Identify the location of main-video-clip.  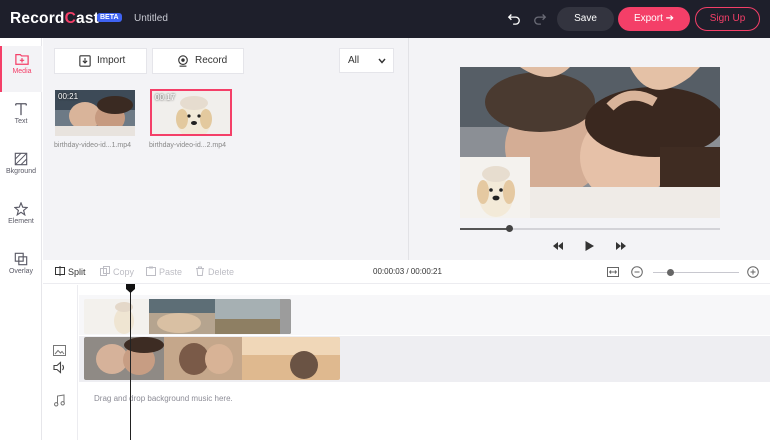
(212, 358).